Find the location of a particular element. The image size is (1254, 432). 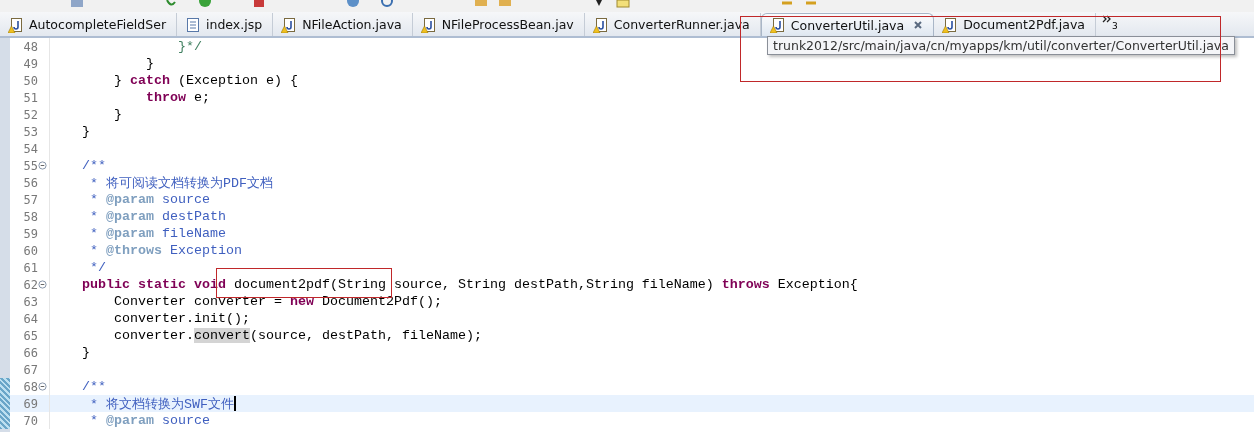

code-line: * 将可阅读文档转换为PDF文档 is located at coordinates (181, 183).